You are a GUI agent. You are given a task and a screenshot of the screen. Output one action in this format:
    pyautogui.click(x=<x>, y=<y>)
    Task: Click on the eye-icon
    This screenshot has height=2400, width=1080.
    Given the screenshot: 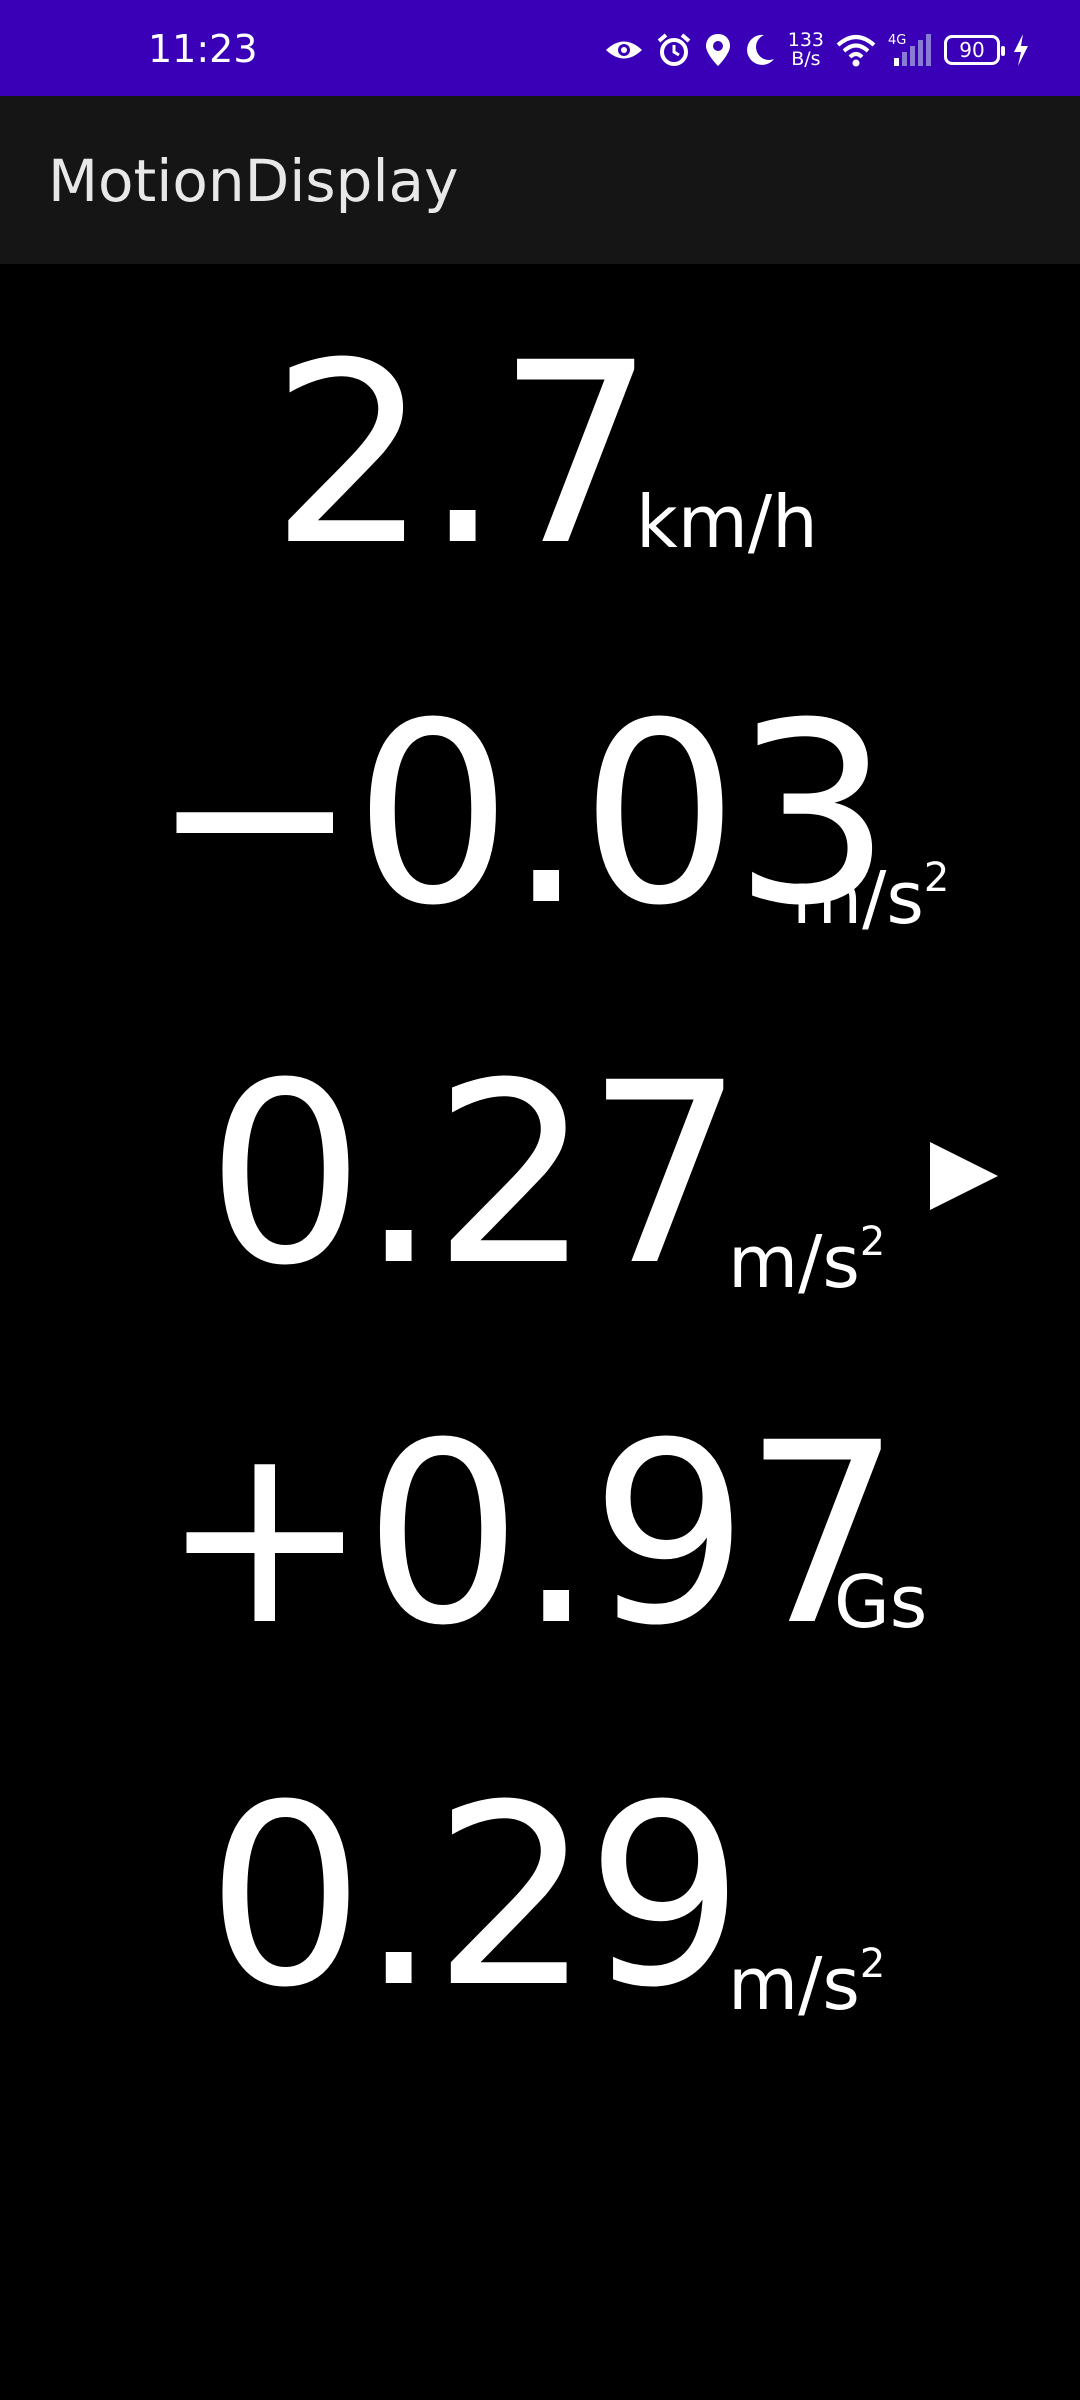 What is the action you would take?
    pyautogui.click(x=624, y=50)
    